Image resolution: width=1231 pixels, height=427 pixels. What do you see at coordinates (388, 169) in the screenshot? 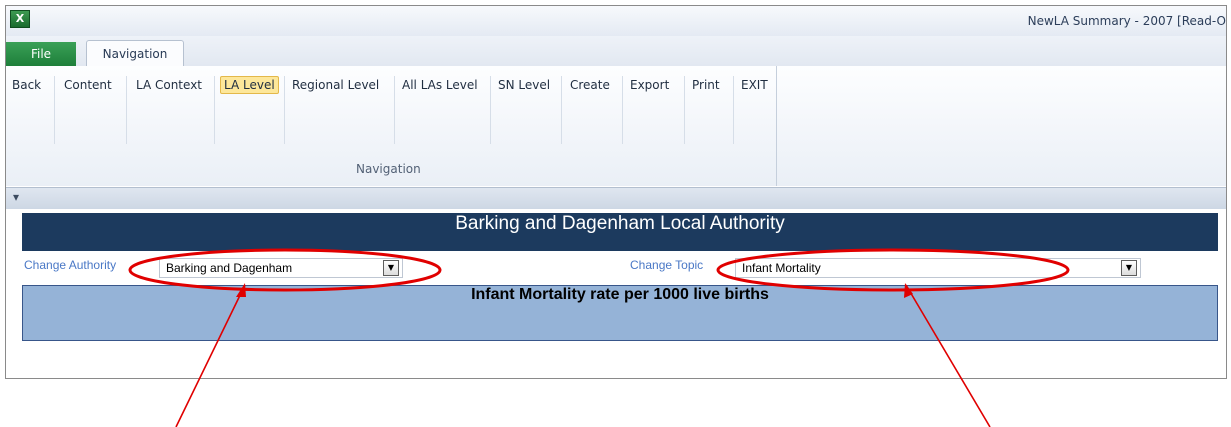
I see `ribbon-group-label: Navigation` at bounding box center [388, 169].